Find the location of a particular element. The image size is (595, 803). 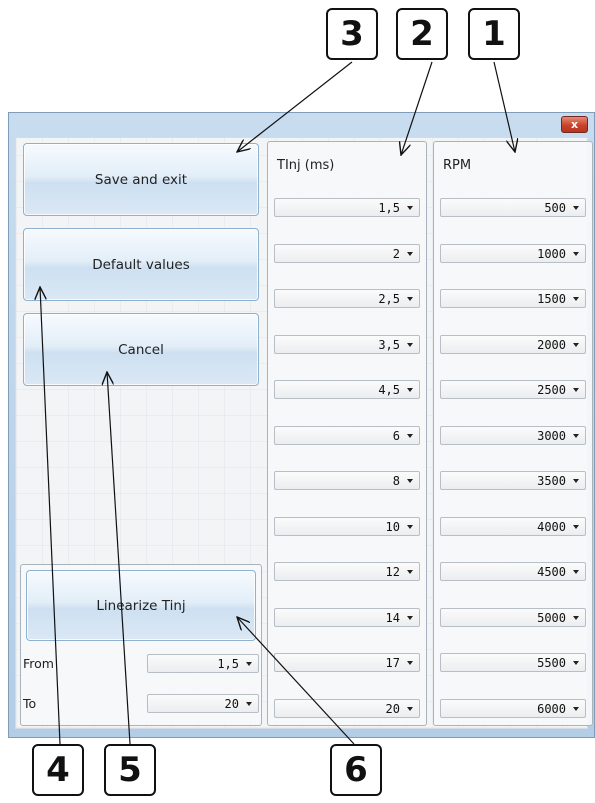

tinj-value: 17 is located at coordinates (392, 663).